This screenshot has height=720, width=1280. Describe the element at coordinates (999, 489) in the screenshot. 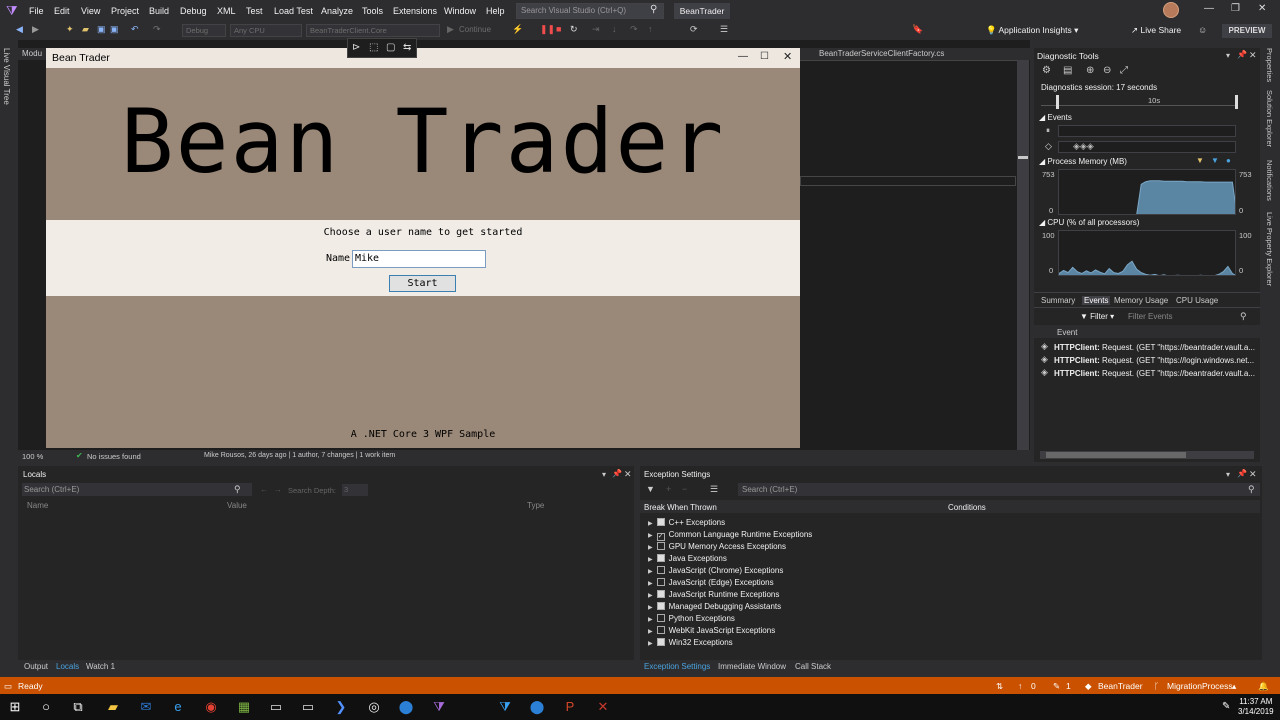

I see `exception-search-input: Search (Ctrl+E)` at that location.